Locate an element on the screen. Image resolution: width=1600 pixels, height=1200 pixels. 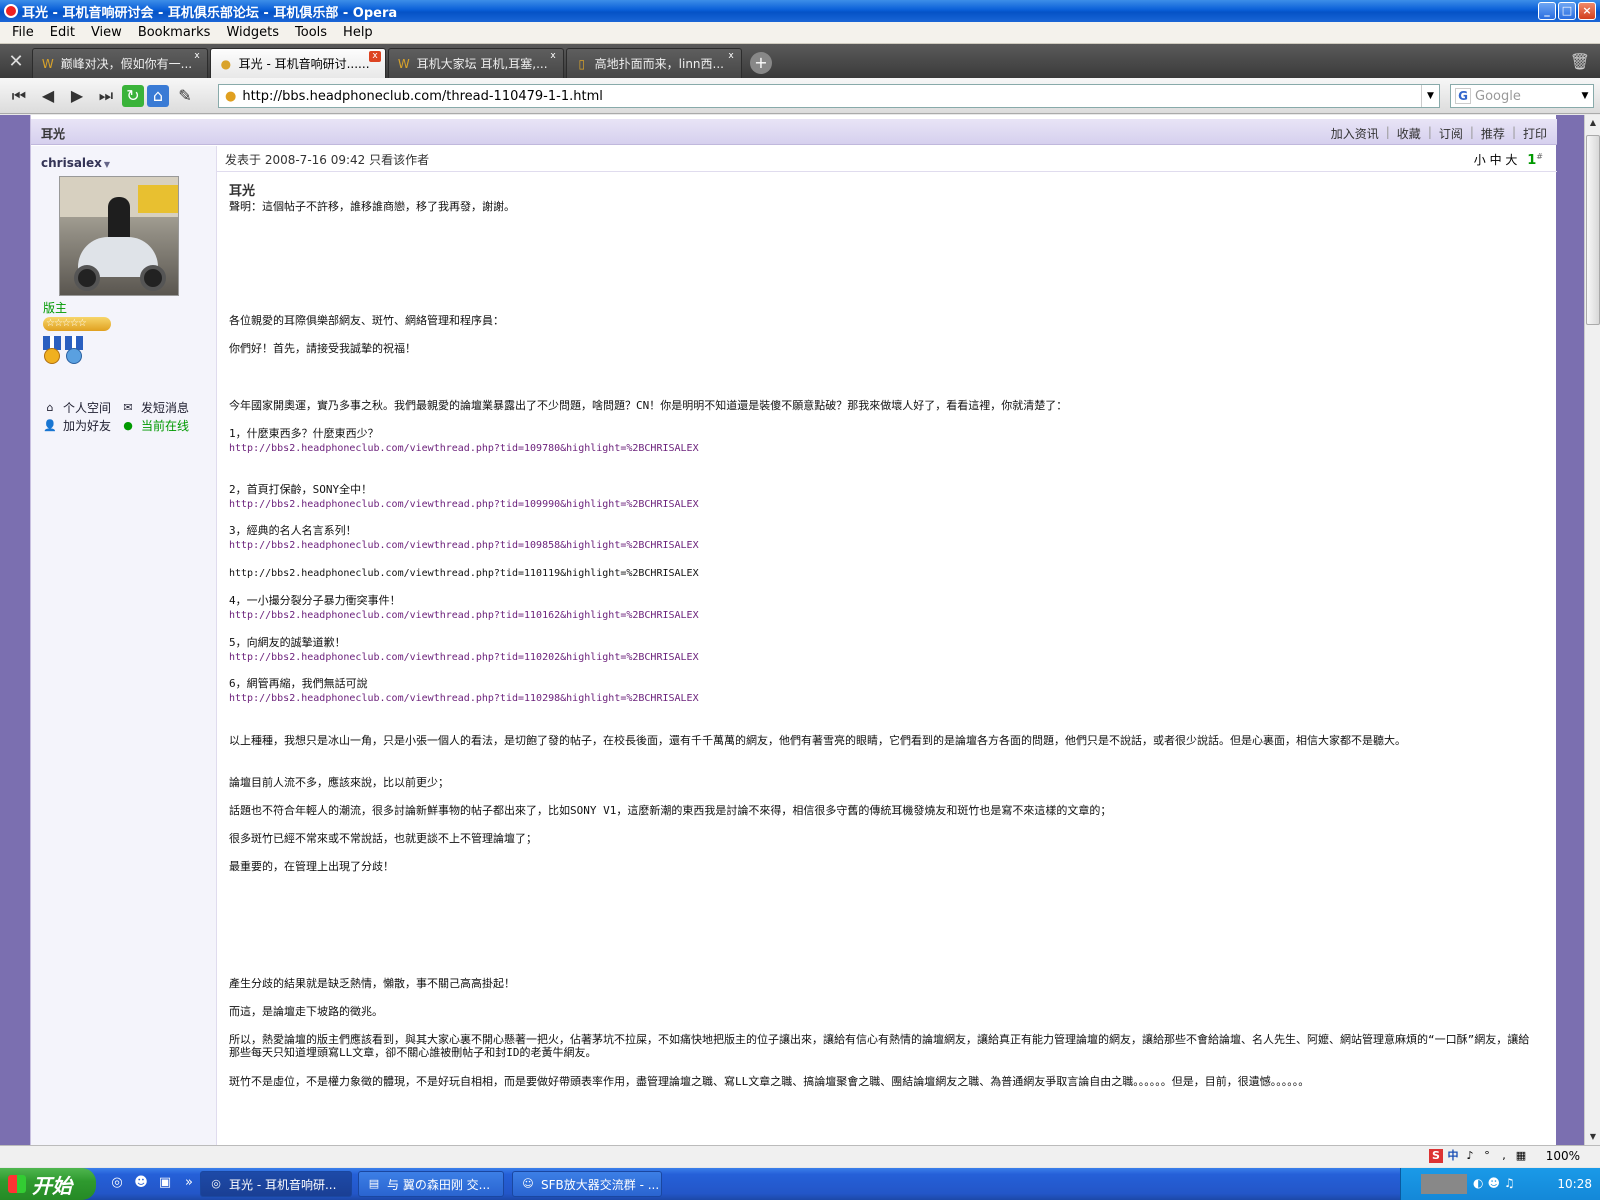
ime-tone-icon: ♪ is located at coordinates (1470, 1156).